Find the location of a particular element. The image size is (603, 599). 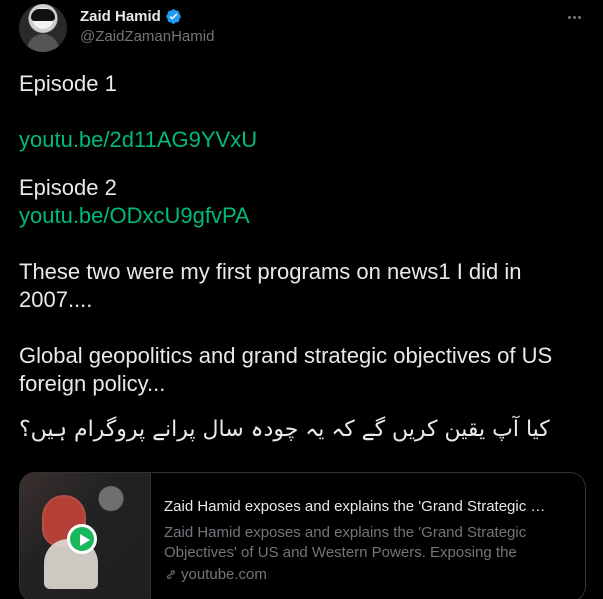

author-info: Zaid Hamid @ZaidZamanHamid is located at coordinates (147, 25).